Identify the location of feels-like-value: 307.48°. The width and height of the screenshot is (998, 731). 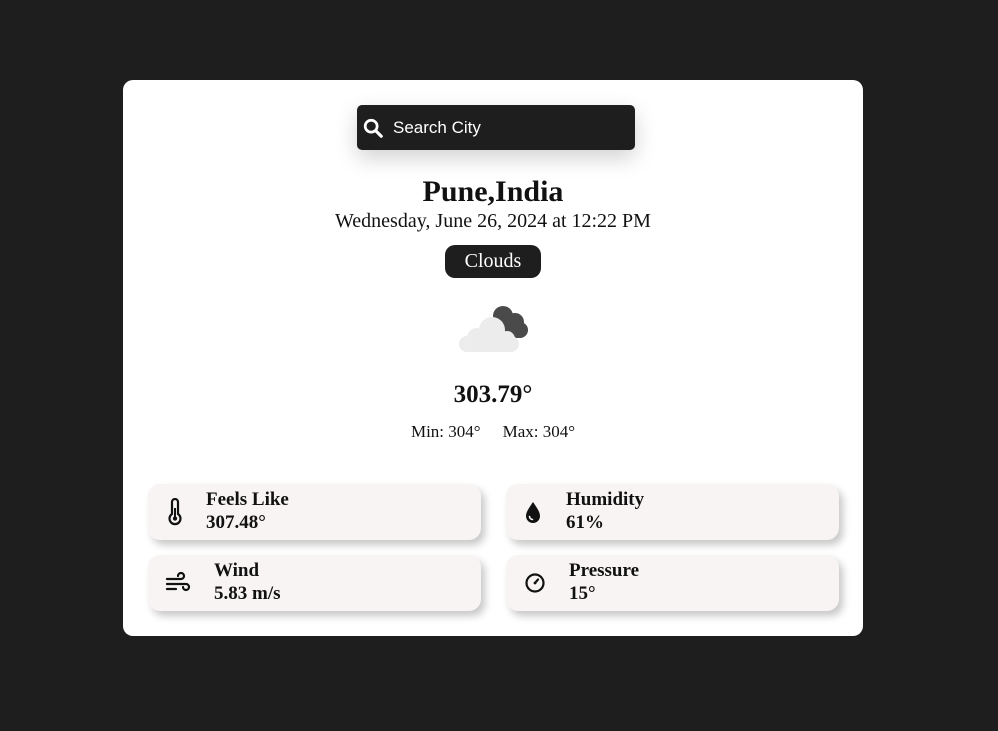
(236, 522).